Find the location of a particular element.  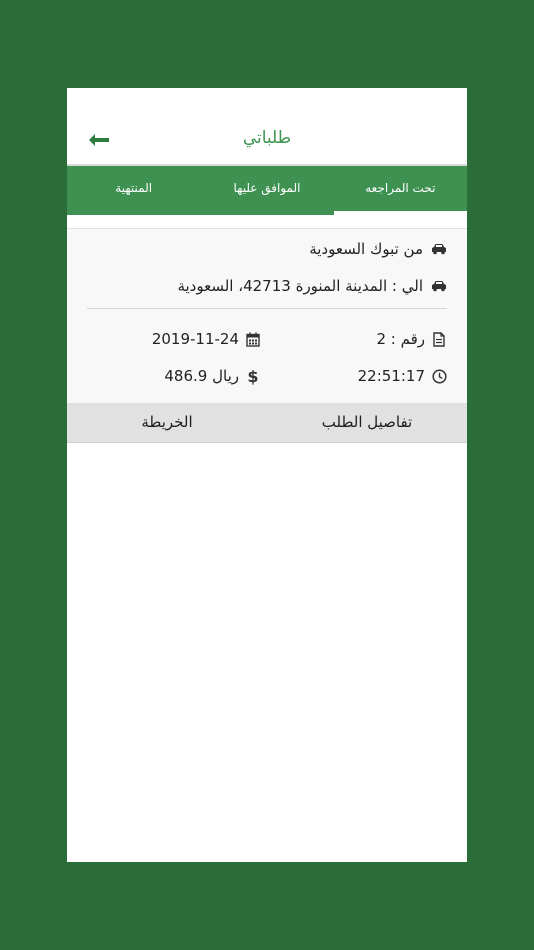

tab-under-review: تحت المراجعه is located at coordinates (400, 190).